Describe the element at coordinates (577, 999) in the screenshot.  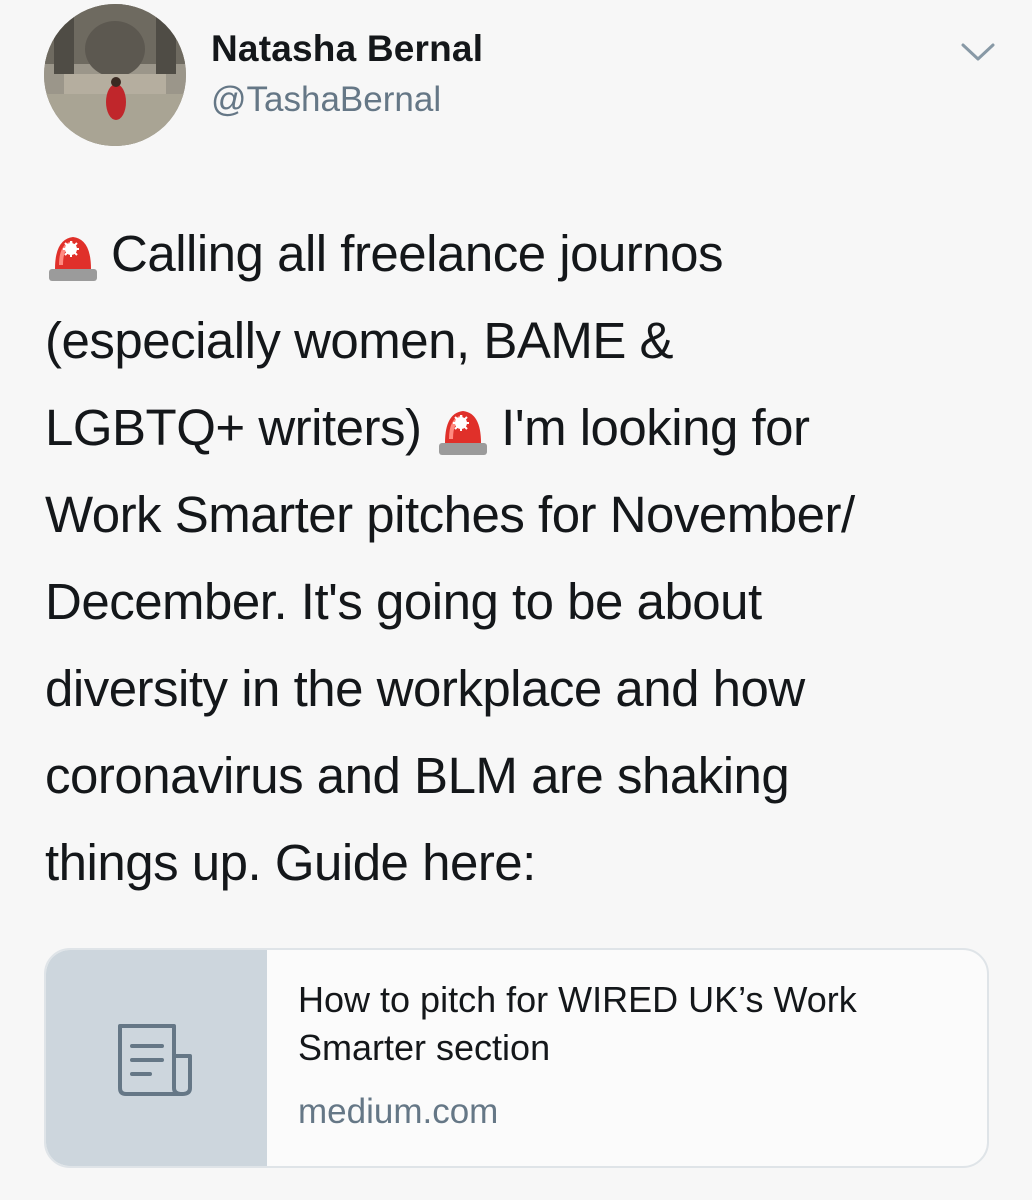
I see `link-card-title-line: How to pitch for WIRED UK’s Work` at that location.